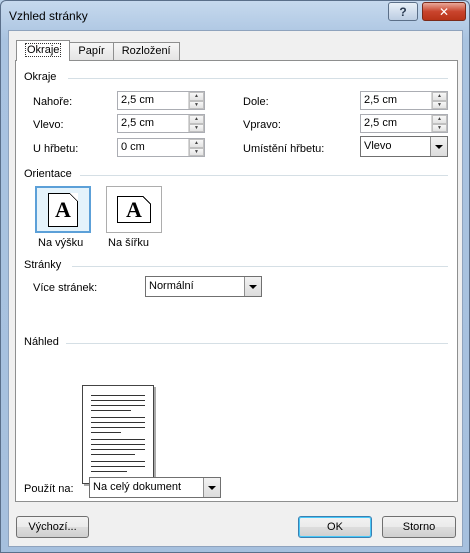 The height and width of the screenshot is (553, 470). I want to click on portrait-button: A, so click(63, 209).